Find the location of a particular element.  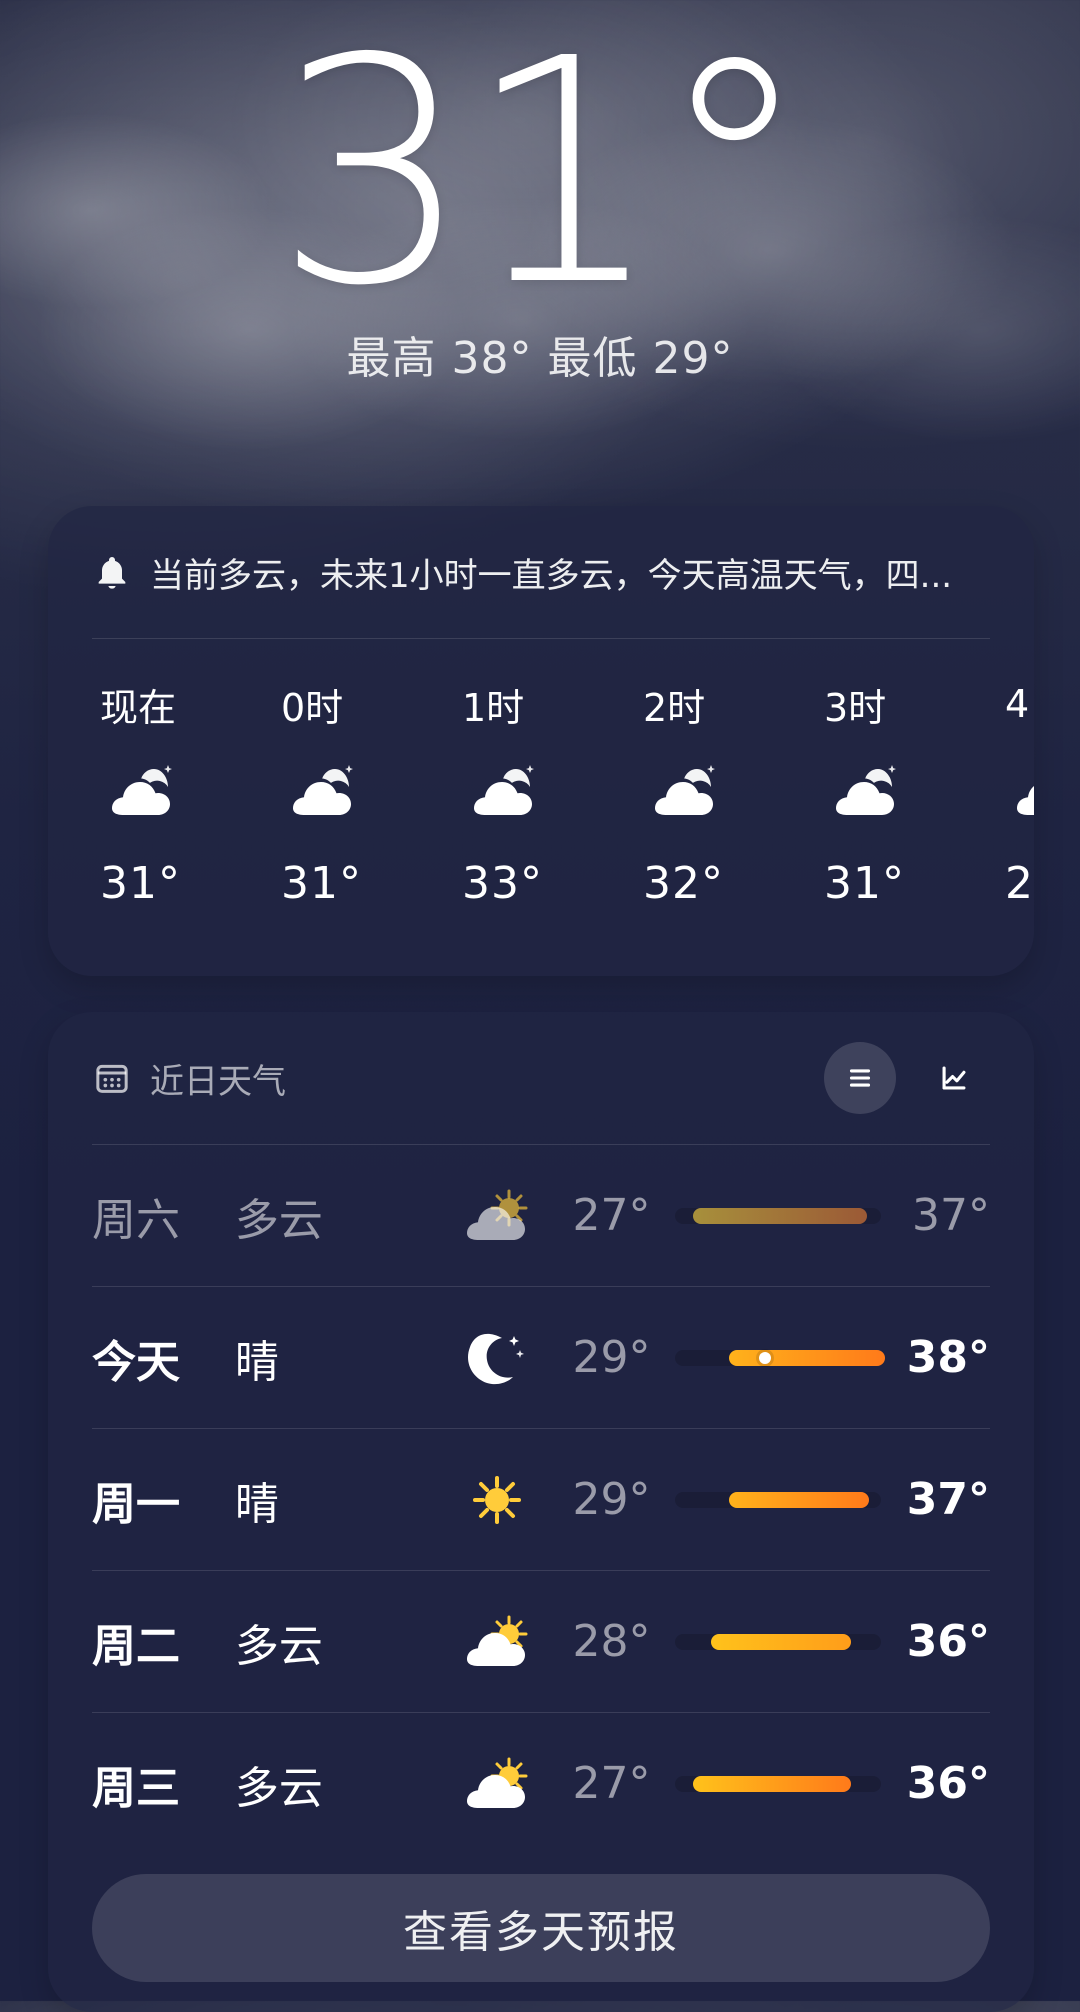

list-view-button is located at coordinates (860, 1078).